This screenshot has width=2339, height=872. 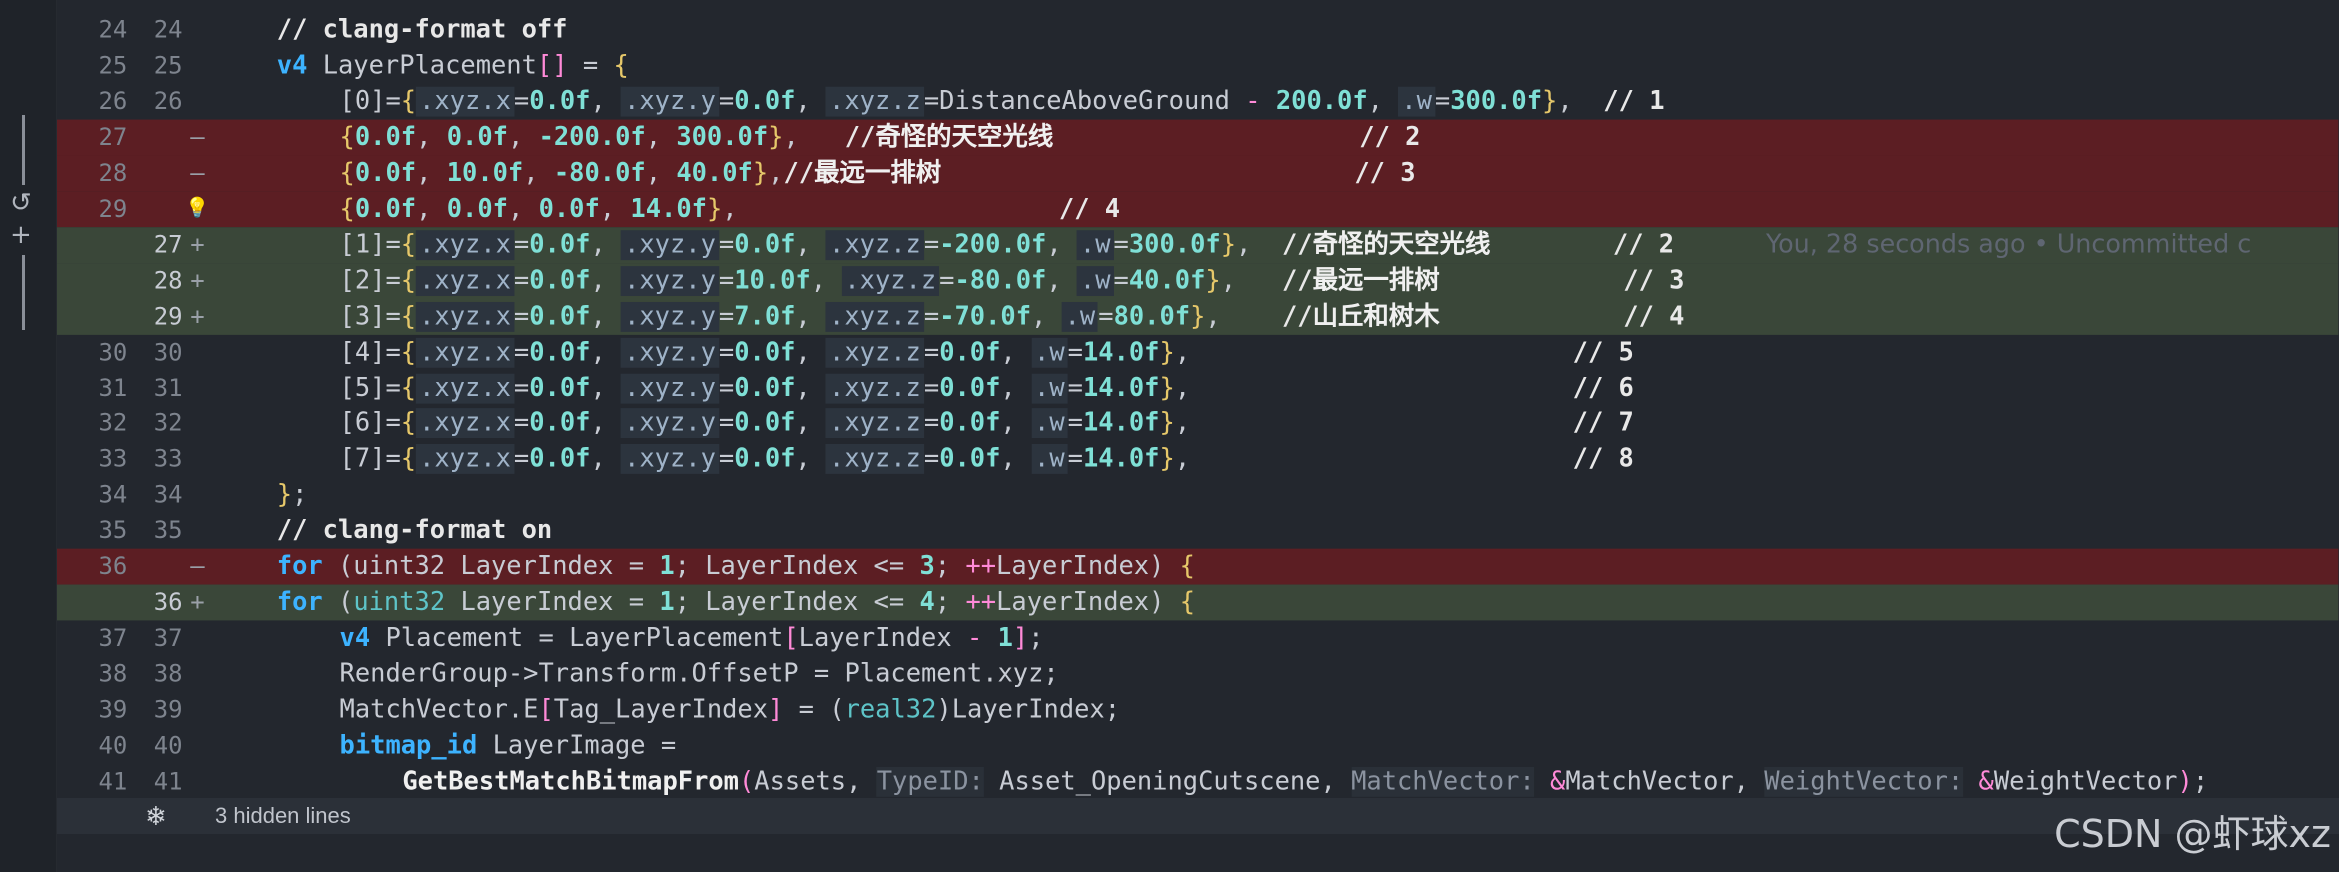 I want to click on code-line: 40 40 bitmap_id LayerImage =, so click(x=1198, y=746).